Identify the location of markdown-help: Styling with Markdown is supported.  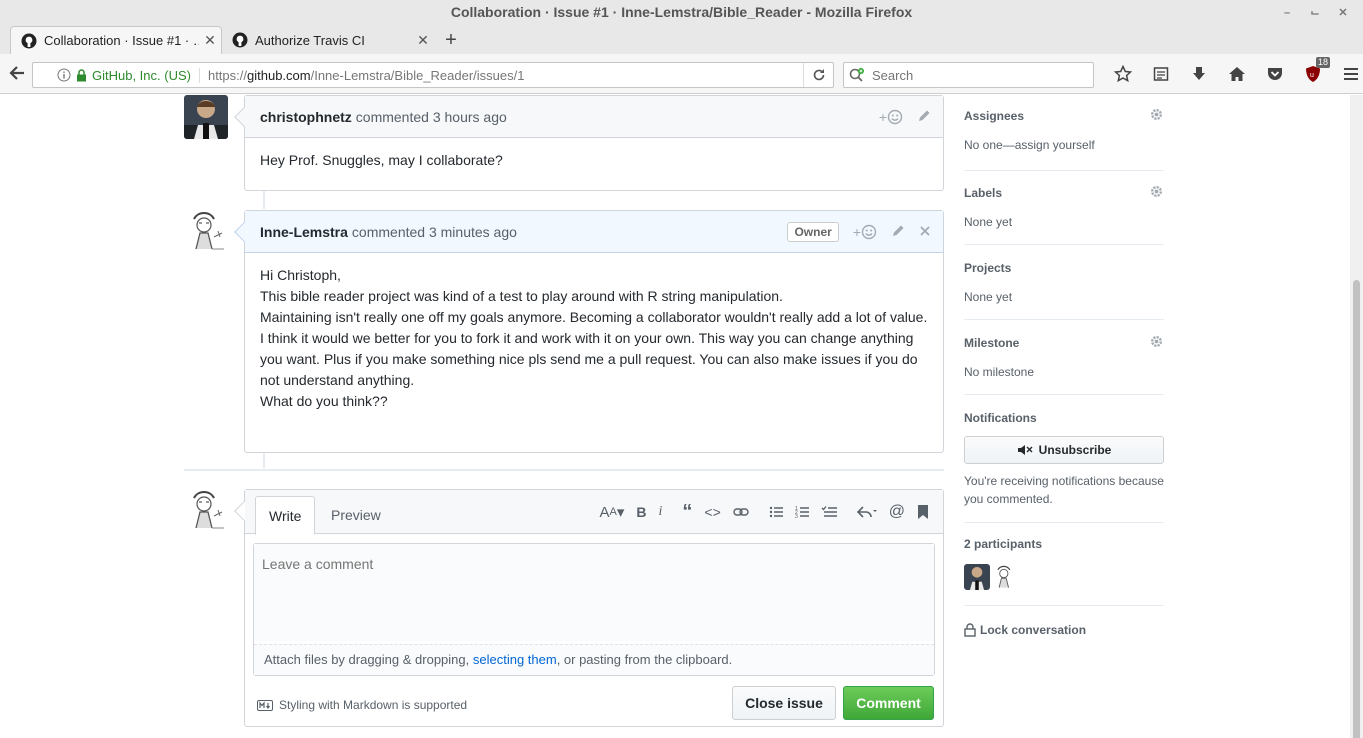
(362, 705).